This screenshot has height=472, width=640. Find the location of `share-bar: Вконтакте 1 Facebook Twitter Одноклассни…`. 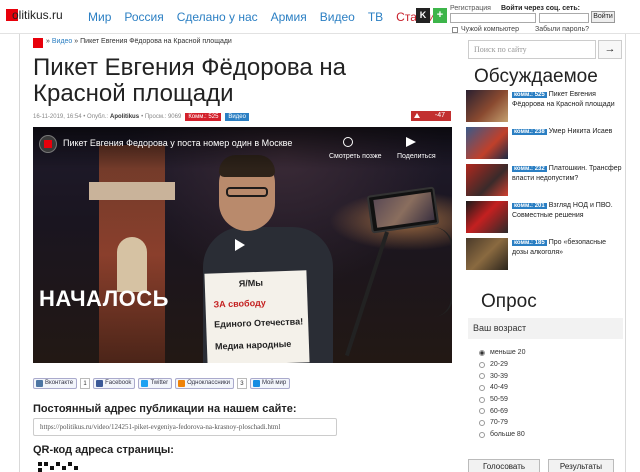

share-bar: Вконтакте 1 Facebook Twitter Одноклассни… is located at coordinates (162, 383).